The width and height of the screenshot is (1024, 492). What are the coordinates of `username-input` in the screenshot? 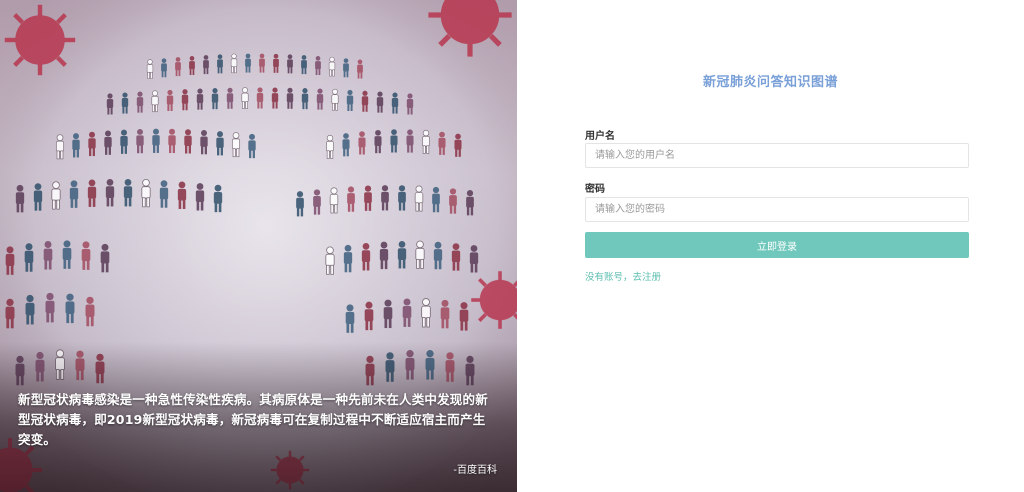 It's located at (777, 155).